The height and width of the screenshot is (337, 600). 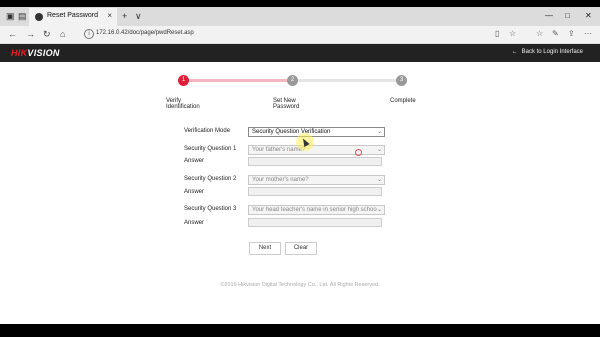 I want to click on answer-1-label: Answer, so click(x=194, y=161).